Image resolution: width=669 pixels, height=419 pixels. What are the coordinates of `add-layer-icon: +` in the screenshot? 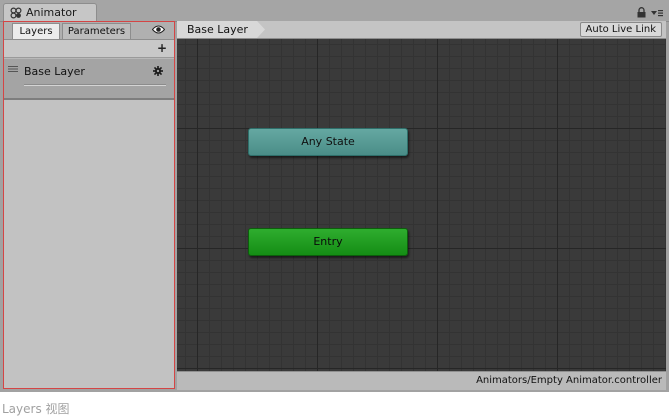 It's located at (162, 48).